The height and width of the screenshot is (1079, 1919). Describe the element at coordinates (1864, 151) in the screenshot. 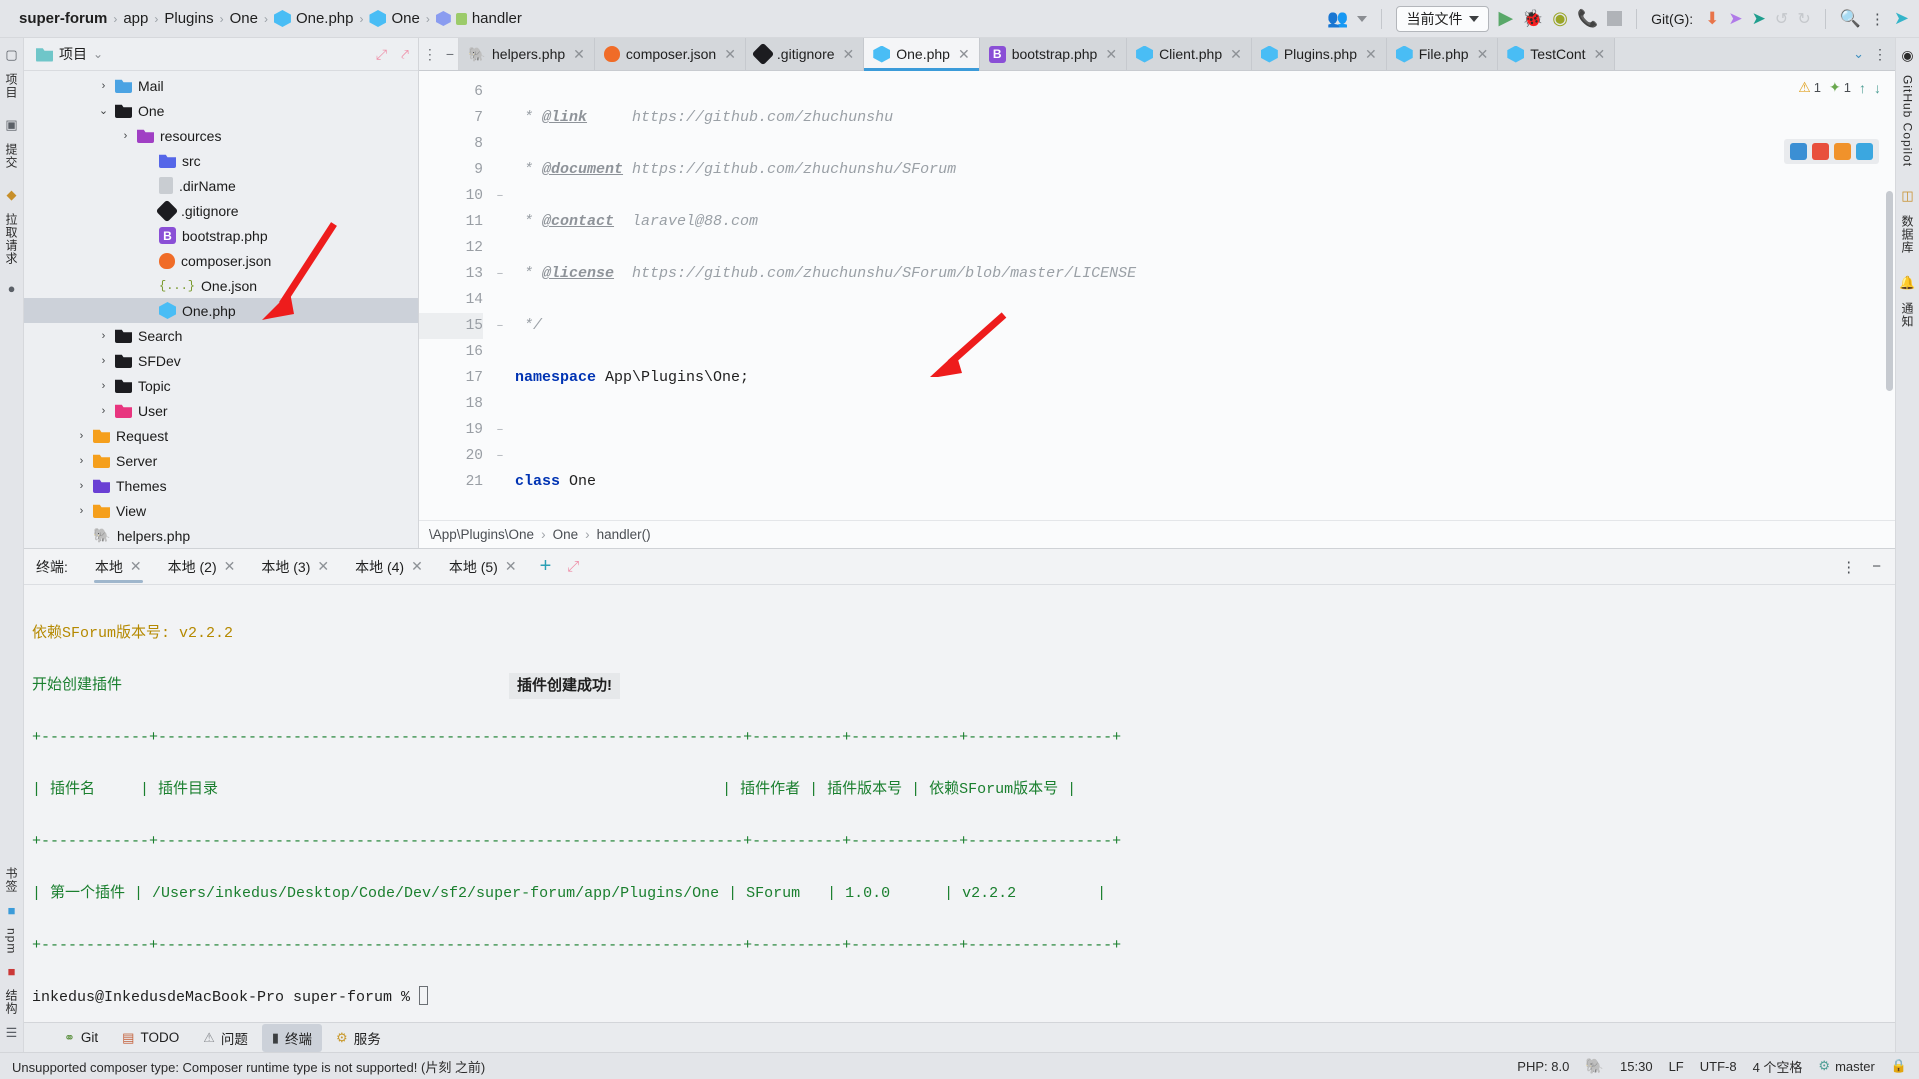

I see `safari-icon` at that location.